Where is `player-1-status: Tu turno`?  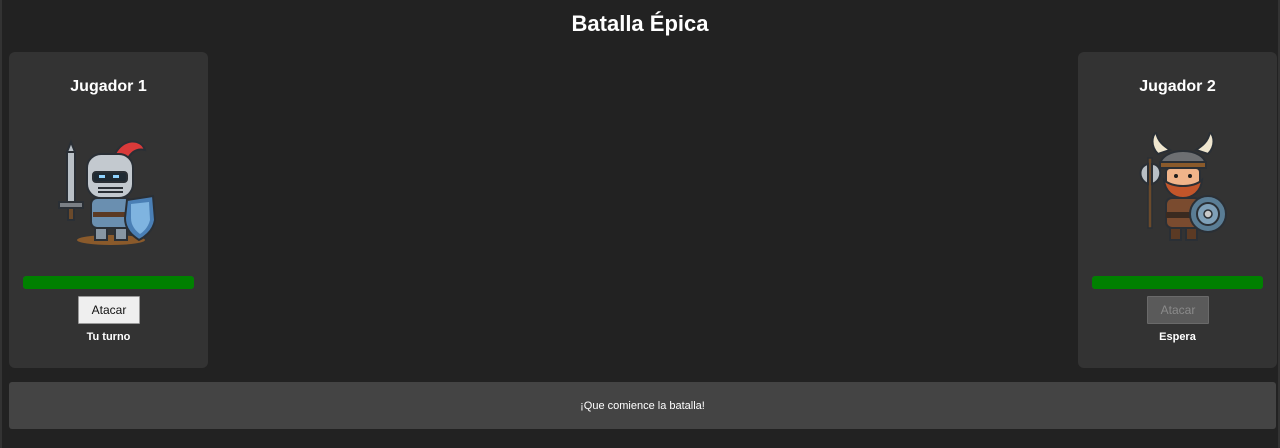 player-1-status: Tu turno is located at coordinates (108, 337).